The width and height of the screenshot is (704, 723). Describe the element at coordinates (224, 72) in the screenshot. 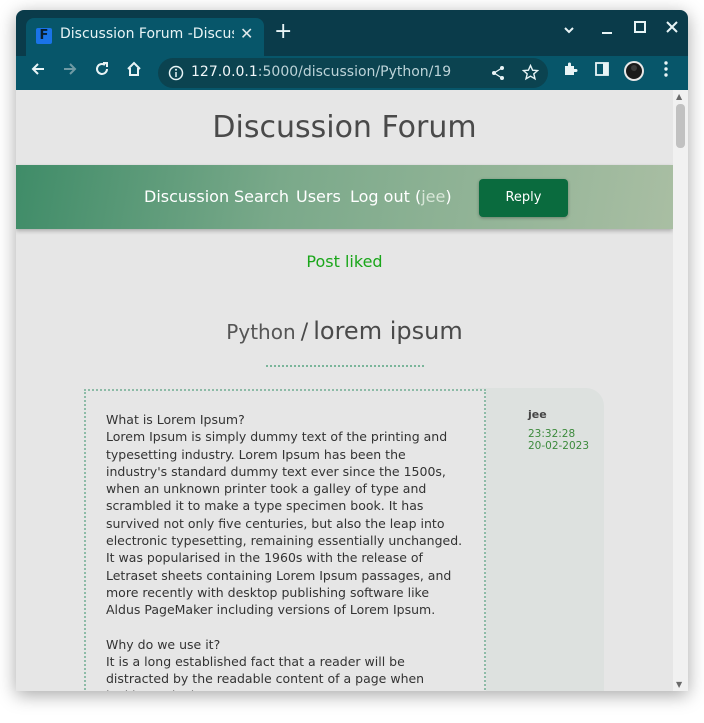

I see `url-host: 127.0.0.1` at that location.